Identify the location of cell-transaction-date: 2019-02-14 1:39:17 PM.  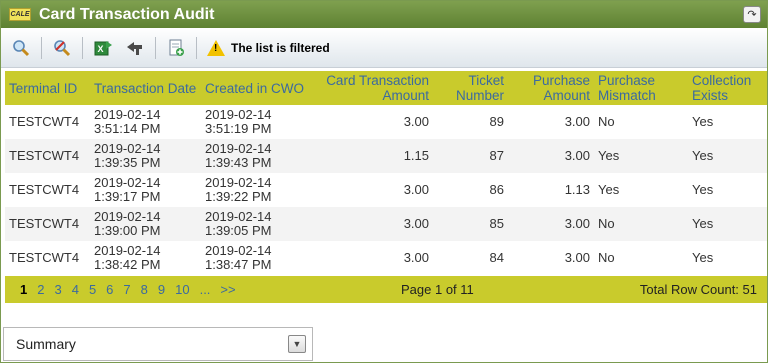
(145, 190).